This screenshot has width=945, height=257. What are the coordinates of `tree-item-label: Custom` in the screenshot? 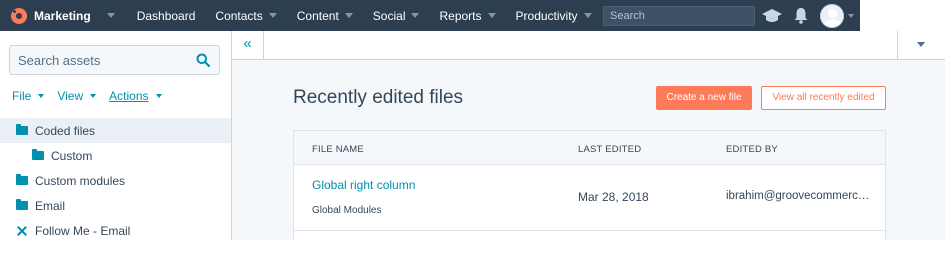 It's located at (72, 155).